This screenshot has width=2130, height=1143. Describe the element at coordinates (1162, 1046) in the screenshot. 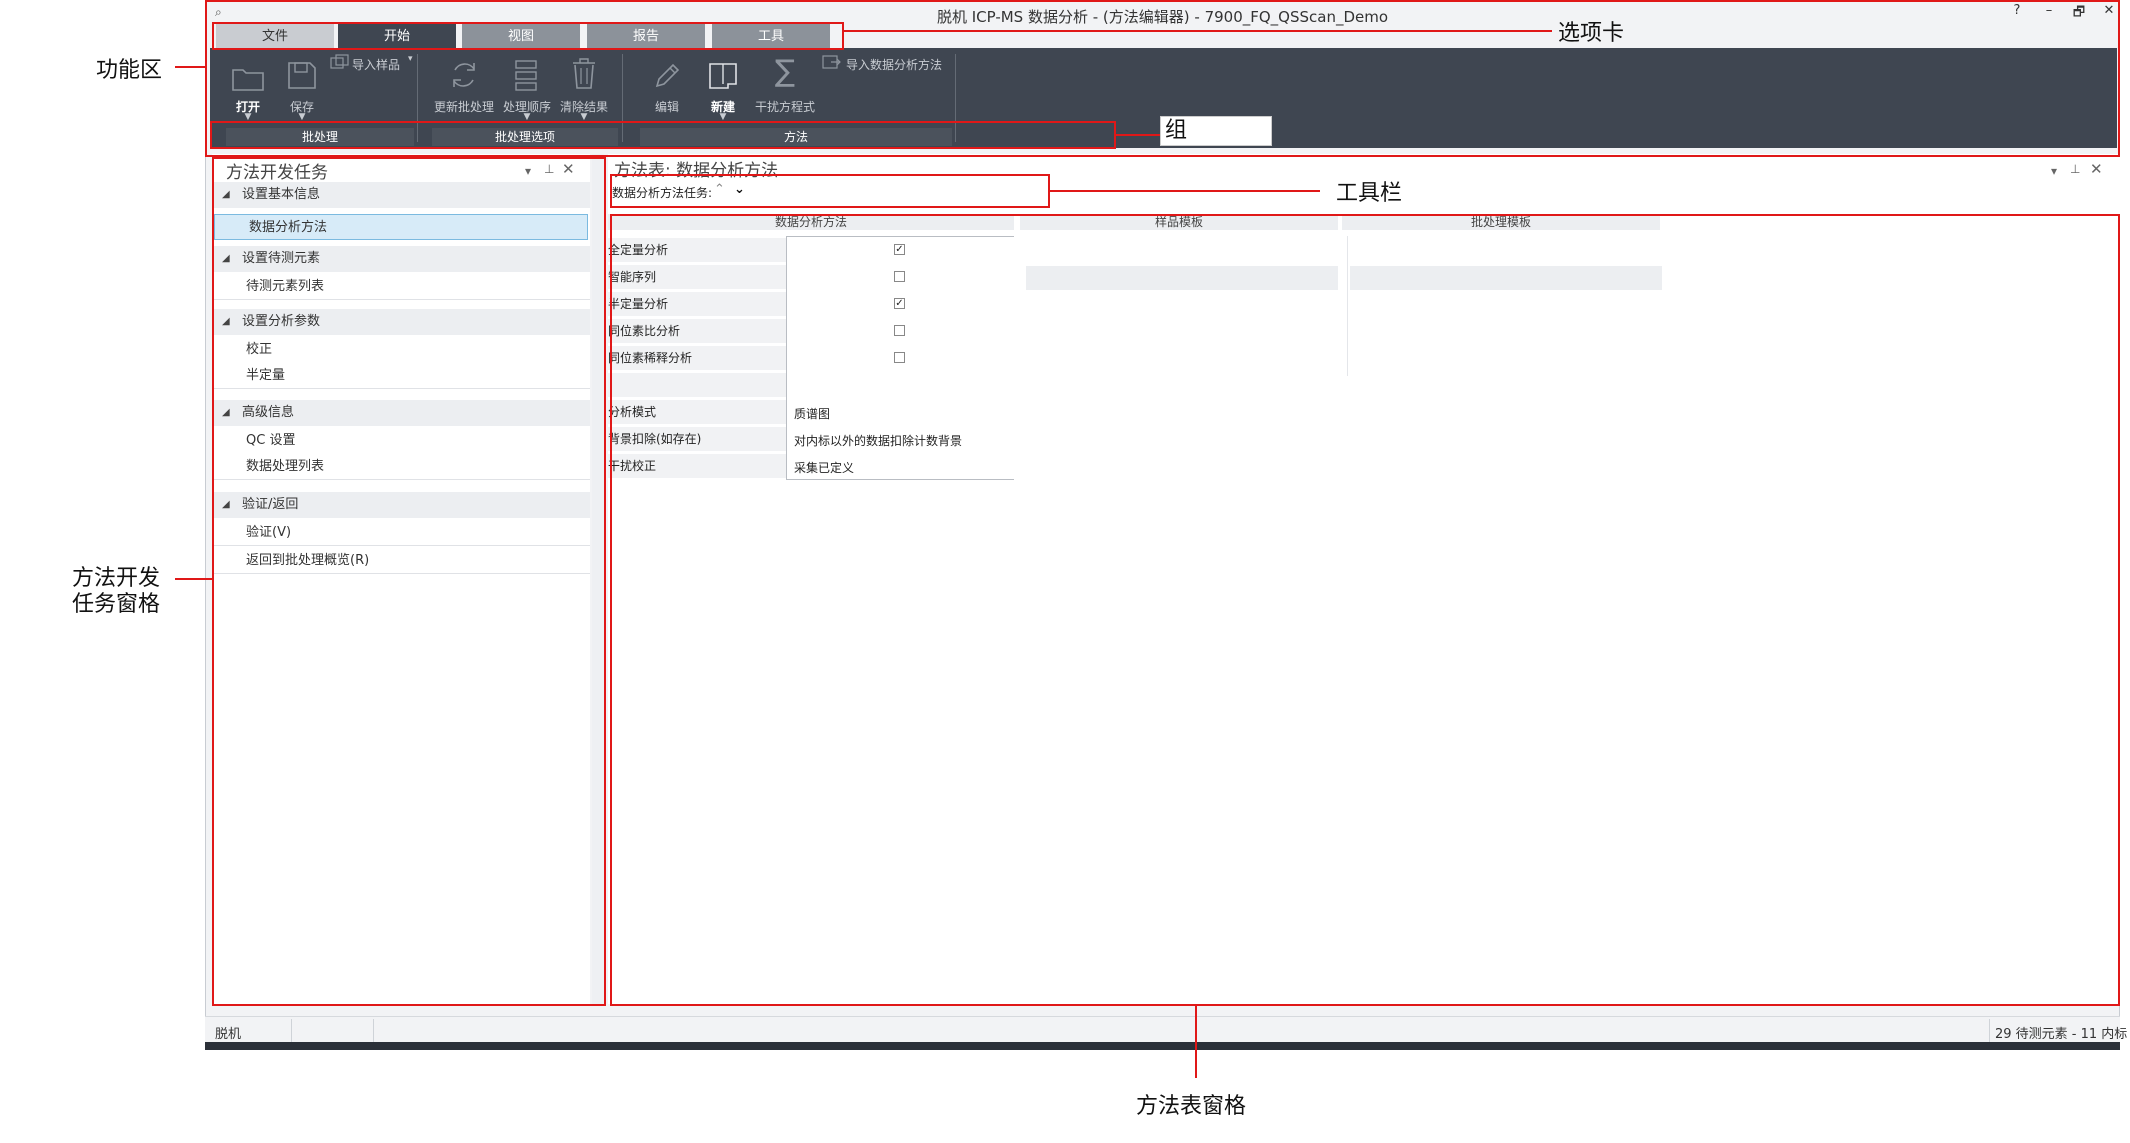

I see `taskbar-strip` at that location.